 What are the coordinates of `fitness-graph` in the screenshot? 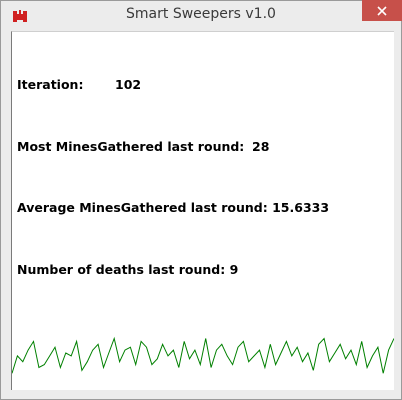 It's located at (203, 355).